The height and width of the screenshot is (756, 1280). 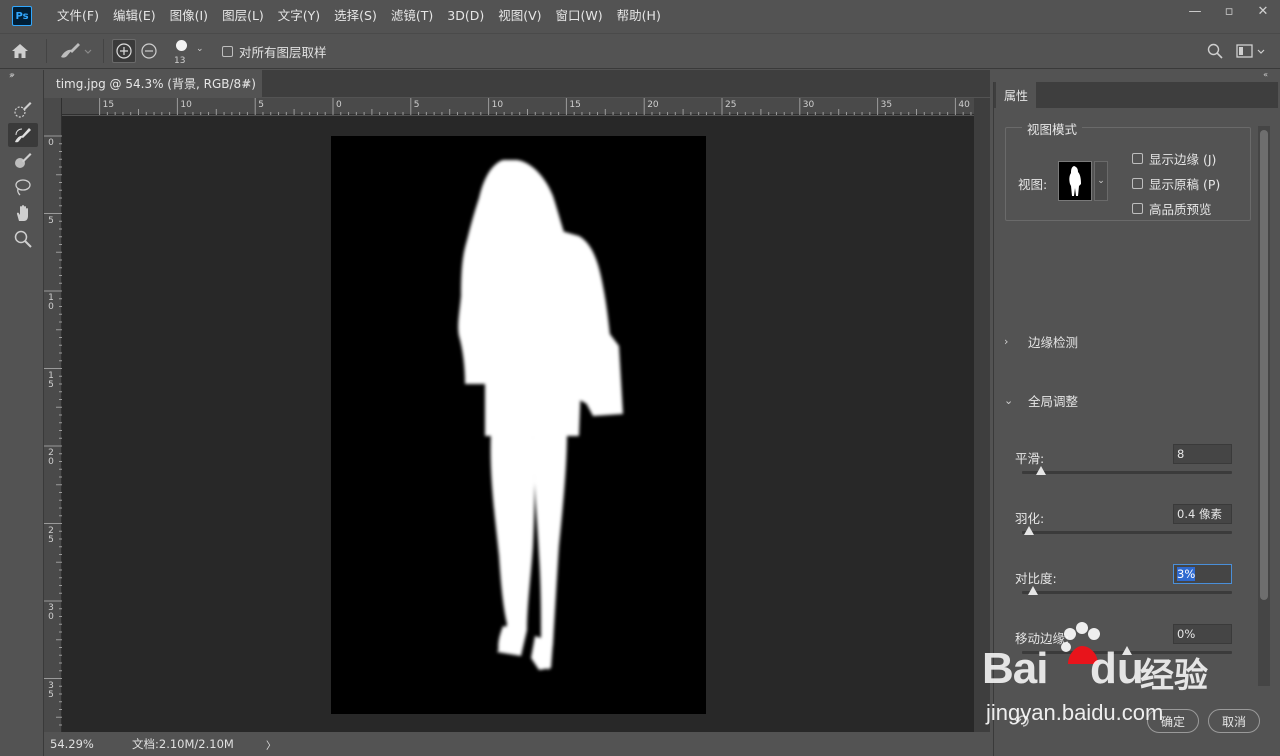 I want to click on contrast-input: 3%, so click(x=1202, y=574).